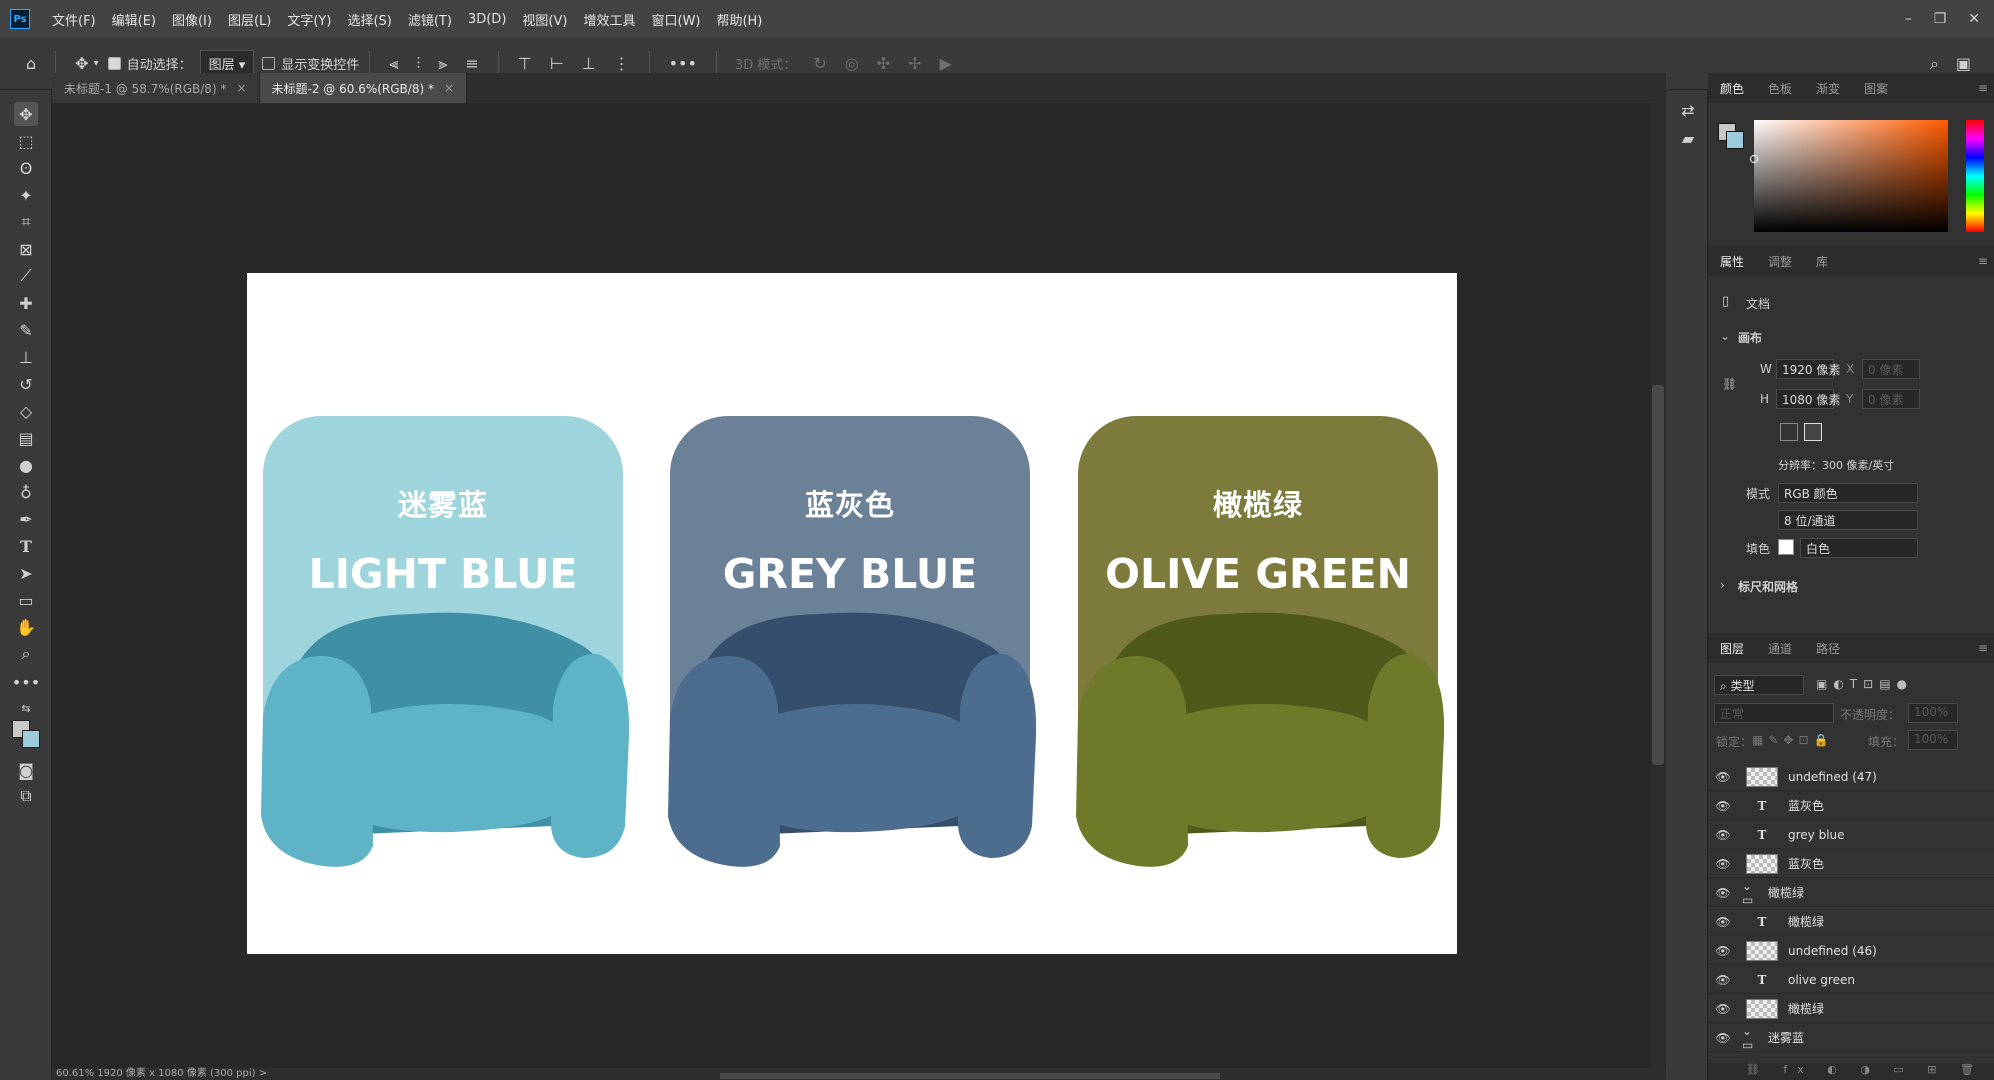 Image resolution: width=1994 pixels, height=1080 pixels. What do you see at coordinates (26, 796) in the screenshot?
I see `screen-mode-icon: ⧉` at bounding box center [26, 796].